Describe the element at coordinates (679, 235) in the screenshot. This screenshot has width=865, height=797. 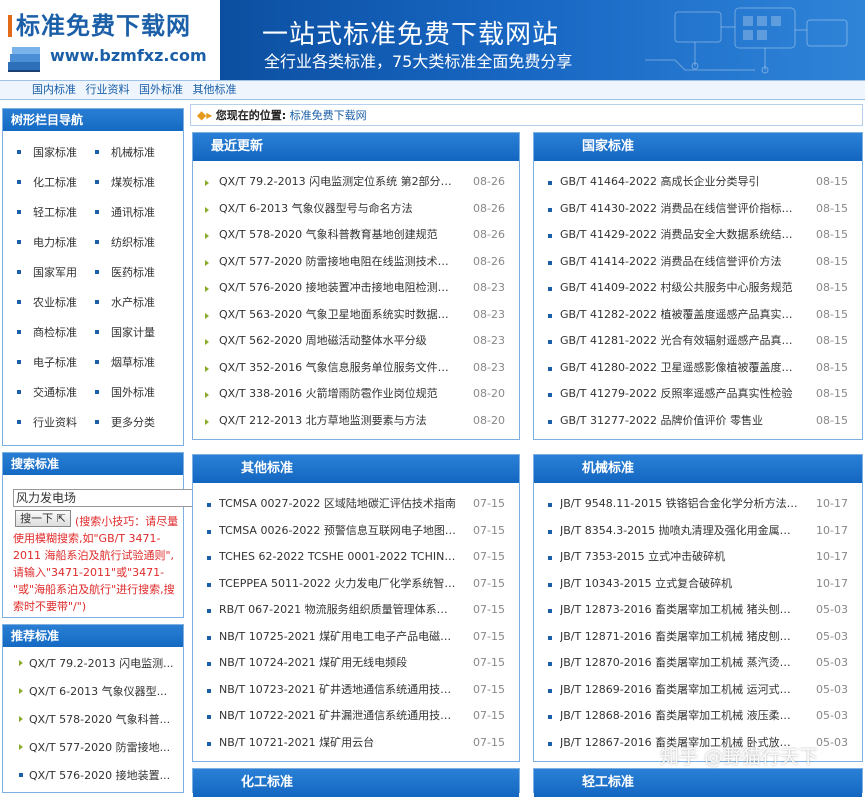
I see `standard-title-link: GB/T 41429-2022 消费品安全大数据系统结构规范` at that location.